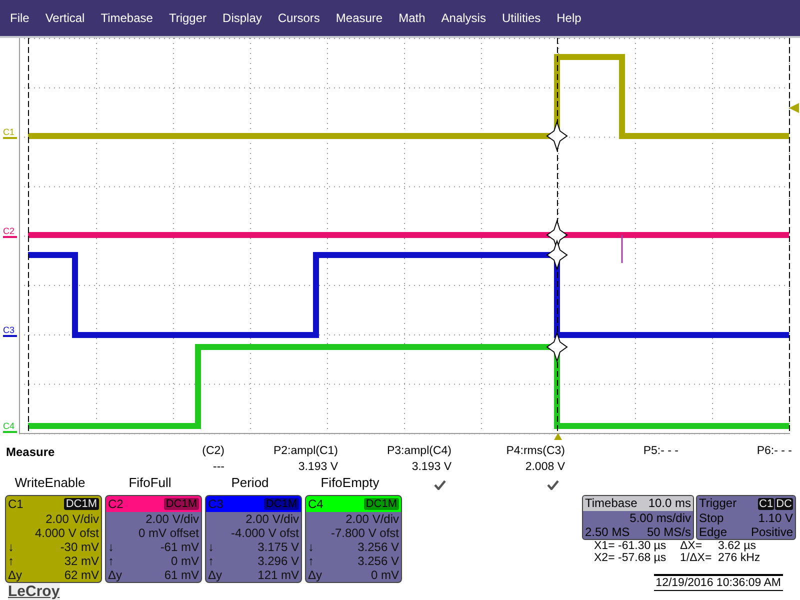  What do you see at coordinates (558, 436) in the screenshot?
I see `trigger-position-icon` at bounding box center [558, 436].